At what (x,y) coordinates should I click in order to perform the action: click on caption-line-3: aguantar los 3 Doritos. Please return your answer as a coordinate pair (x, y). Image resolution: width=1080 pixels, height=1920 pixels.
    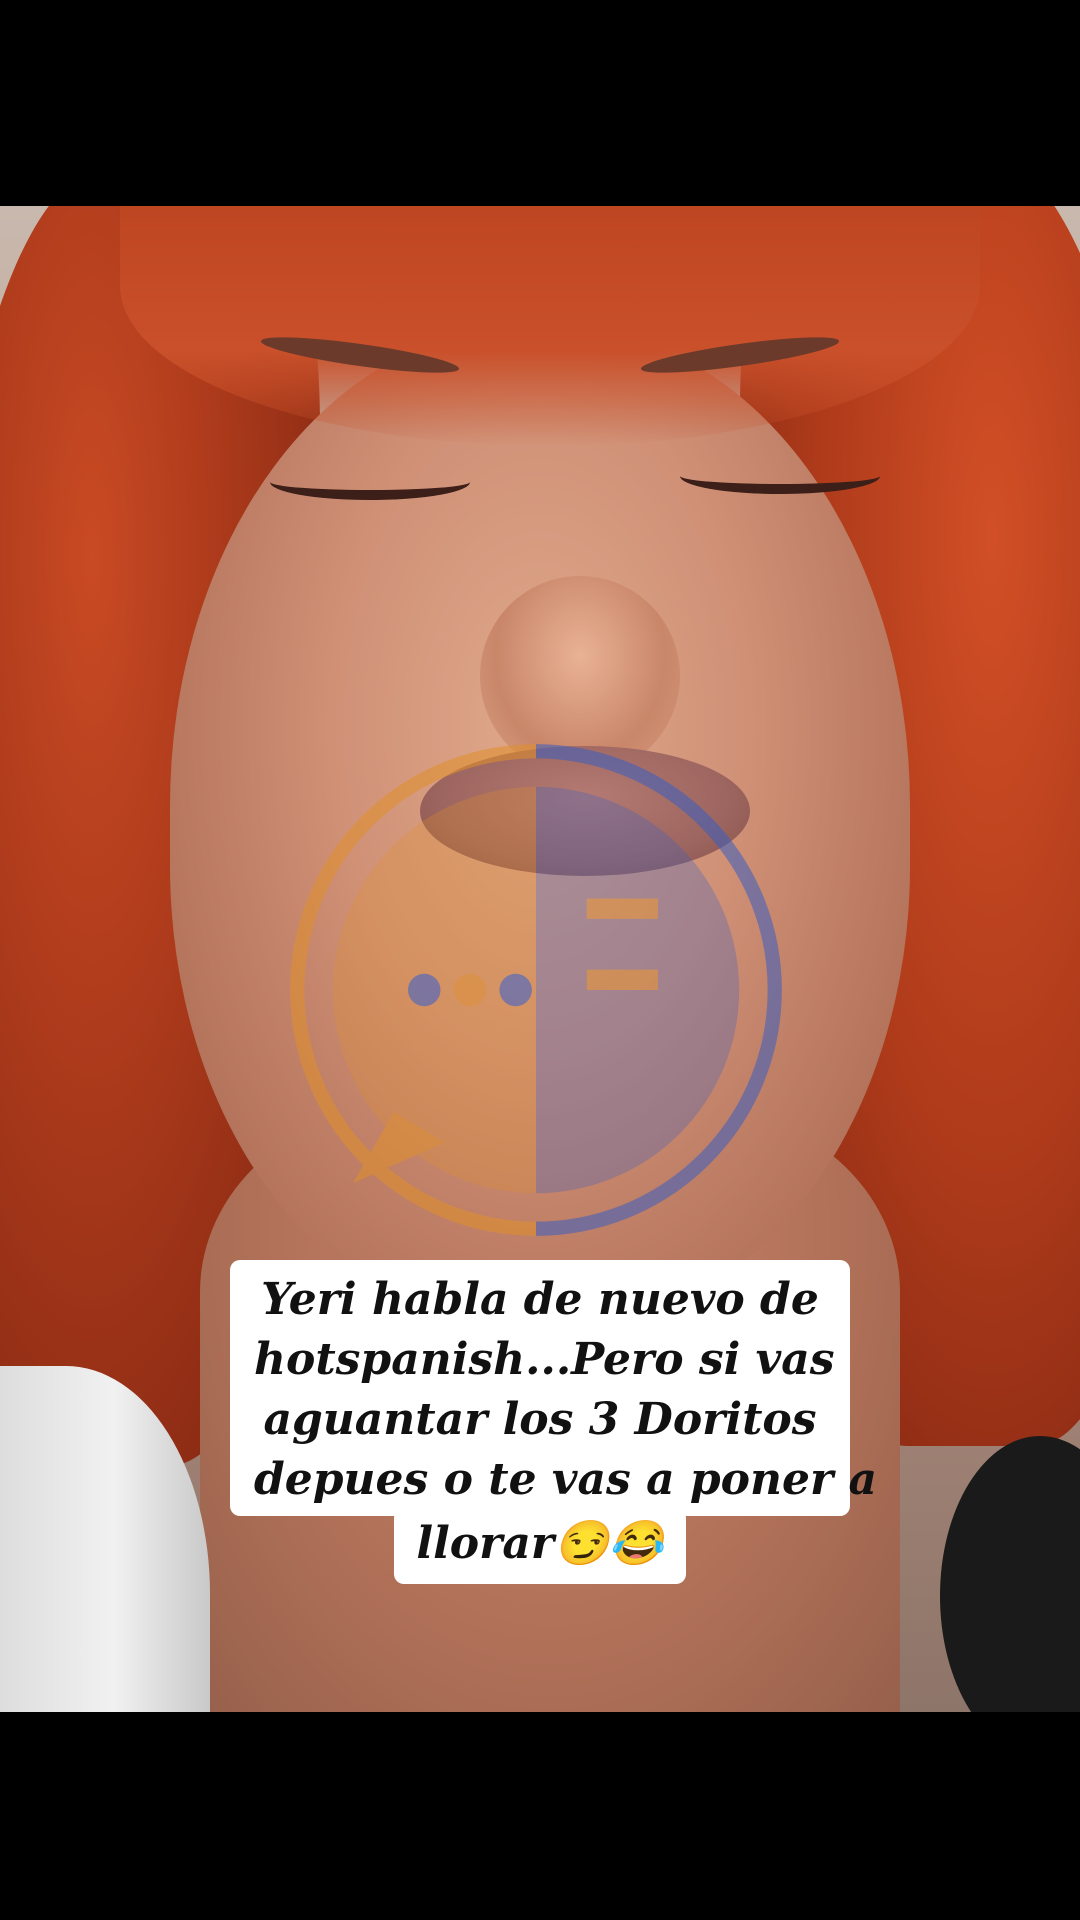
    Looking at the image, I should click on (540, 1419).